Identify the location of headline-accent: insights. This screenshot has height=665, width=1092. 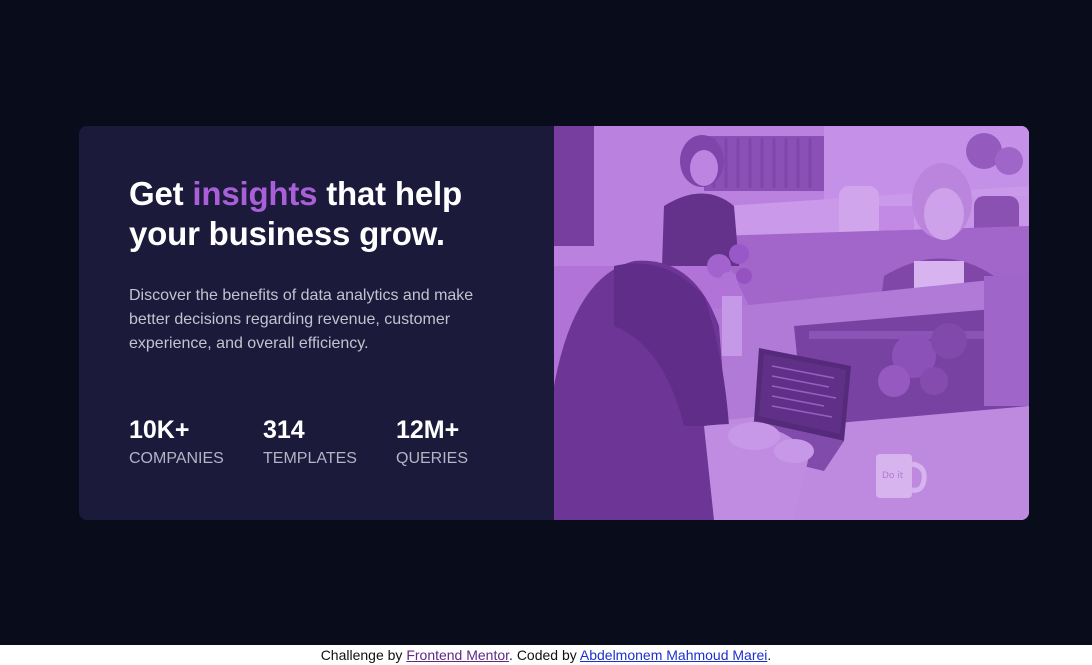
(255, 193).